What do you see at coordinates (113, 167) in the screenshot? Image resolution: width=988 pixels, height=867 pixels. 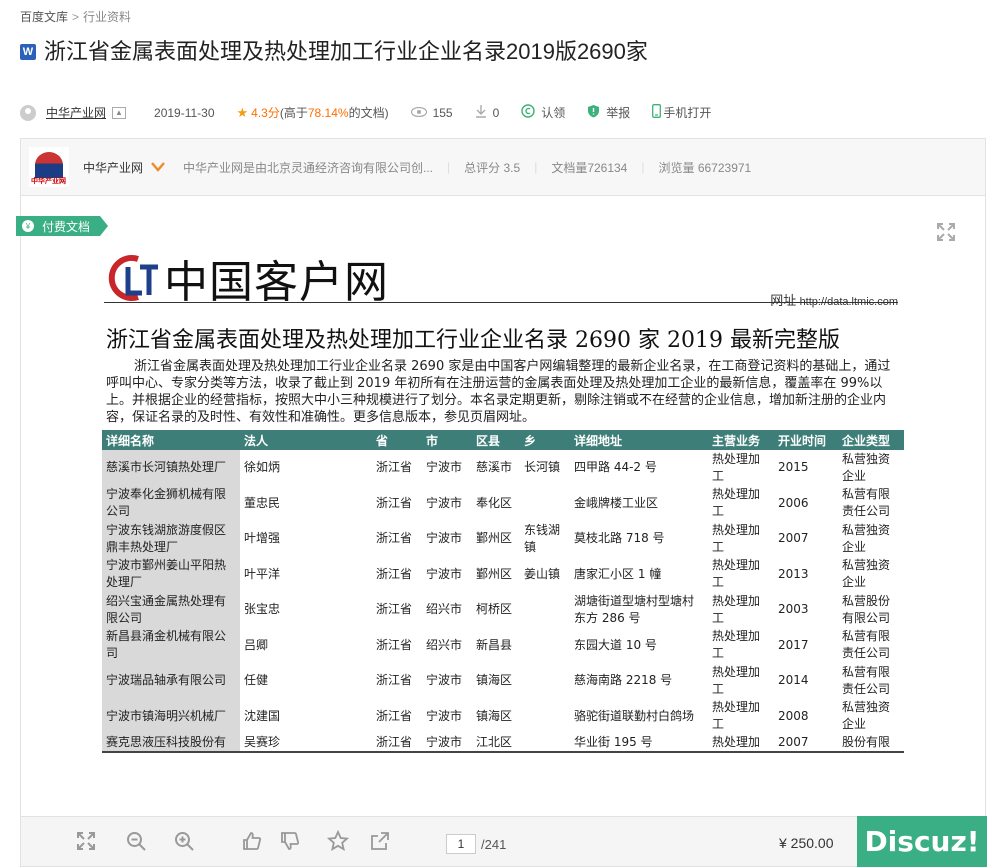 I see `author-name: 中华产业网` at bounding box center [113, 167].